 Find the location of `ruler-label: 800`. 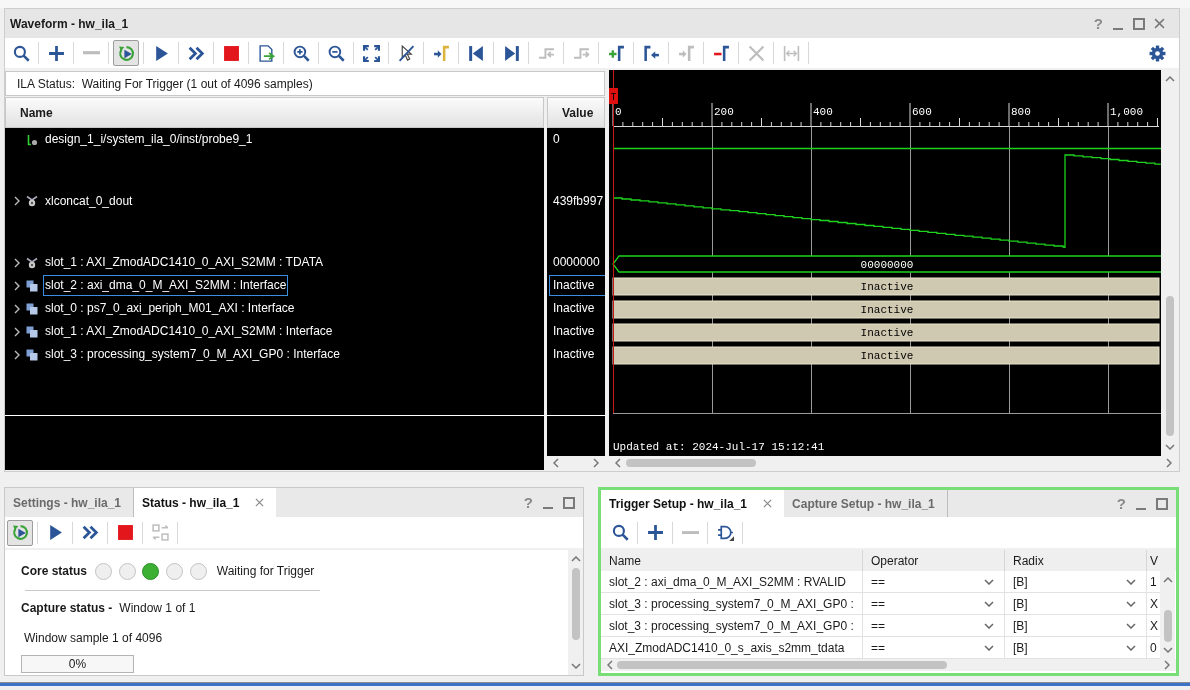

ruler-label: 800 is located at coordinates (1021, 112).